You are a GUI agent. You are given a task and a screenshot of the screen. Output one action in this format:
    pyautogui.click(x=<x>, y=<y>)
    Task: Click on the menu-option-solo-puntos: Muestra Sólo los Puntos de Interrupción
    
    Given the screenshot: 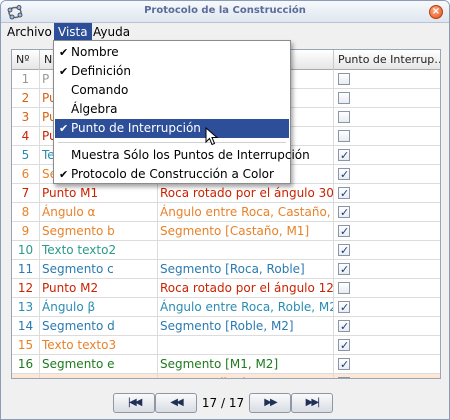 What is the action you would take?
    pyautogui.click(x=182, y=155)
    